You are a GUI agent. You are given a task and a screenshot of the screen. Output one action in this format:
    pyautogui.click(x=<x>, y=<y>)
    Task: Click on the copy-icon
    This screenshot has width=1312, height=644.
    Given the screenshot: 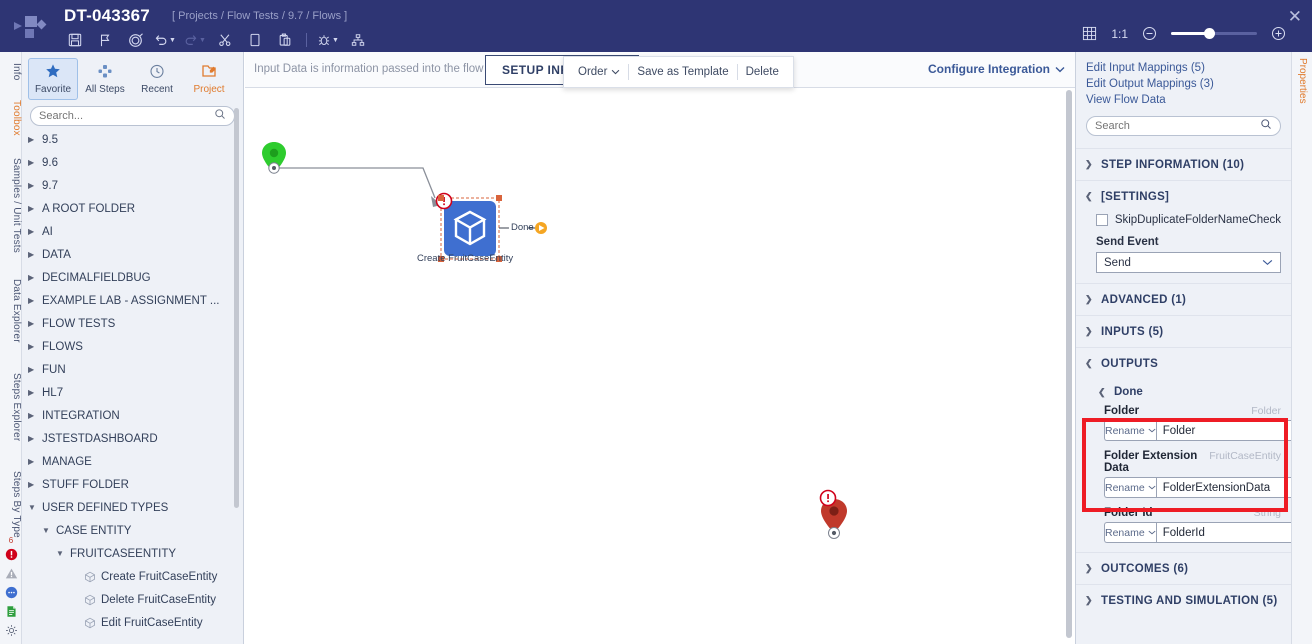 What is the action you would take?
    pyautogui.click(x=255, y=40)
    